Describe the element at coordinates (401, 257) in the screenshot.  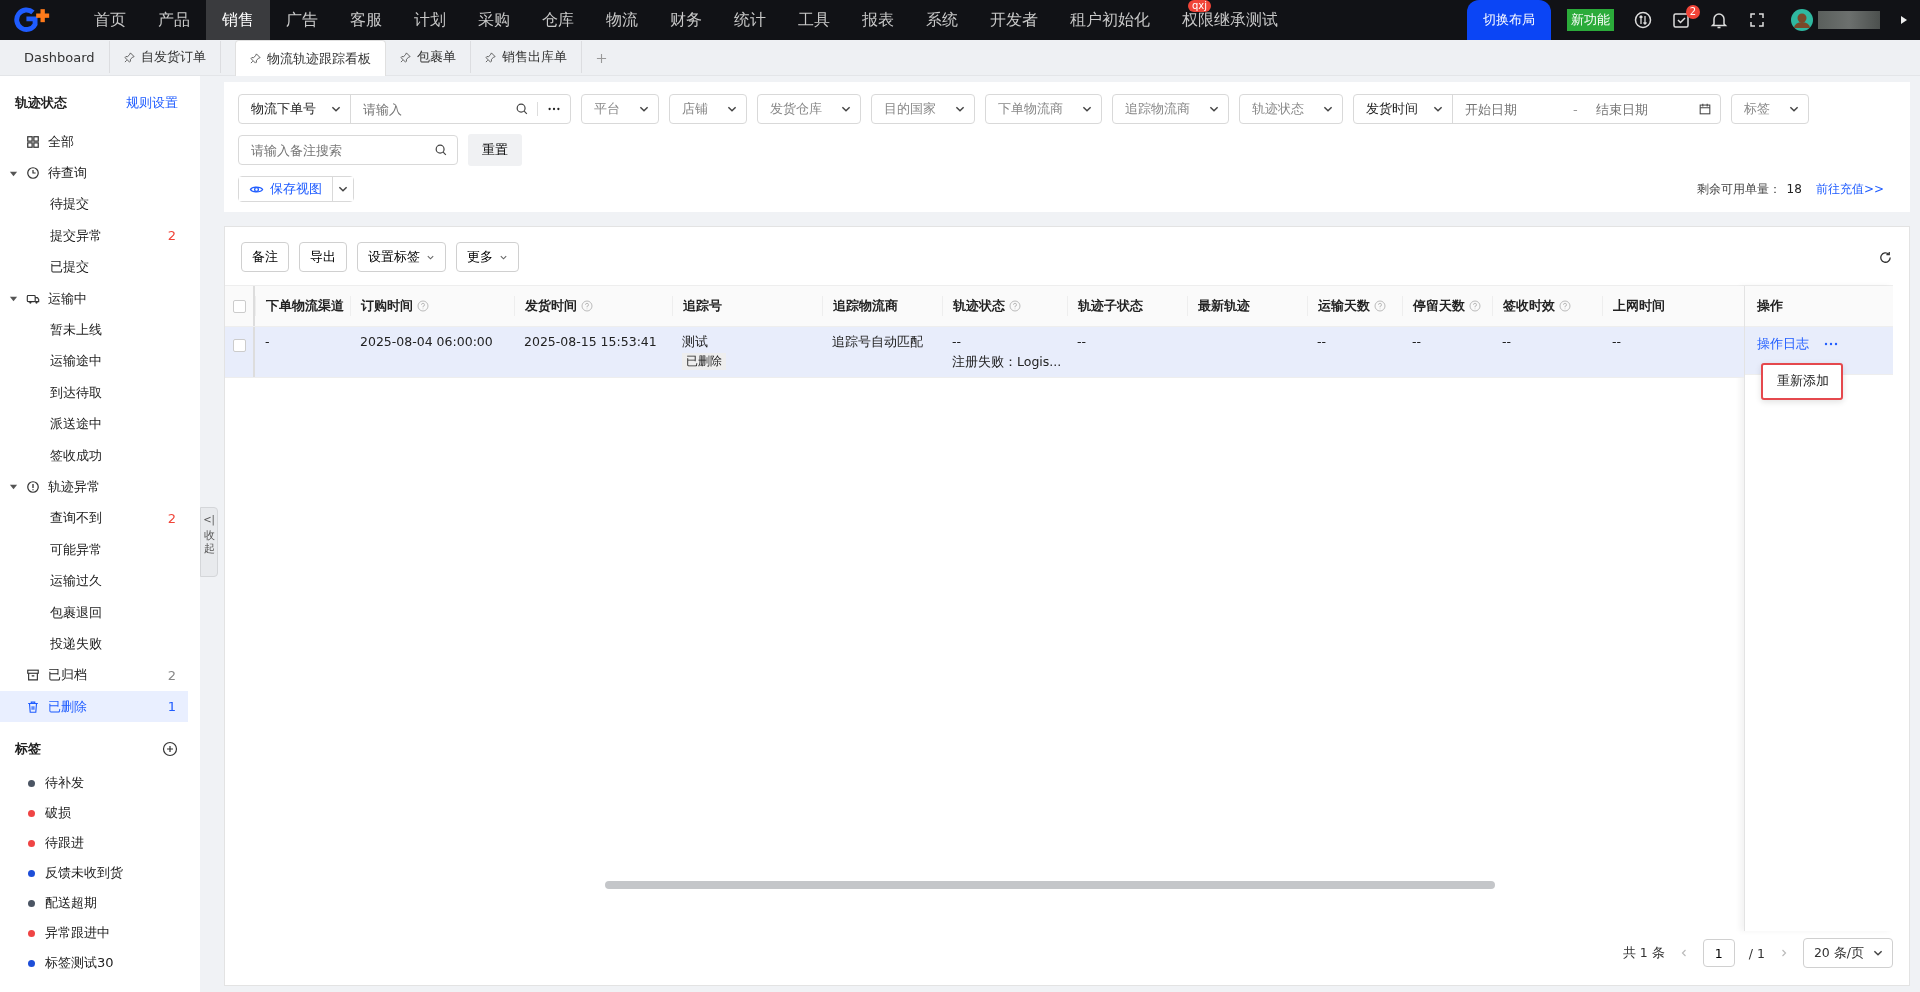
I see `toolbar-button: 设置标签` at that location.